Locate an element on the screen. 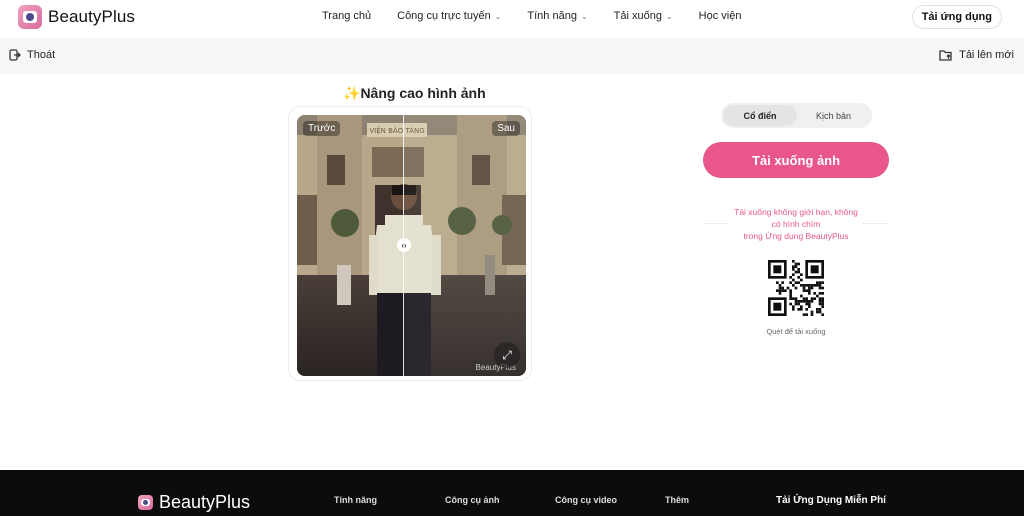 Image resolution: width=1024 pixels, height=516 pixels. qr-code is located at coordinates (796, 288).